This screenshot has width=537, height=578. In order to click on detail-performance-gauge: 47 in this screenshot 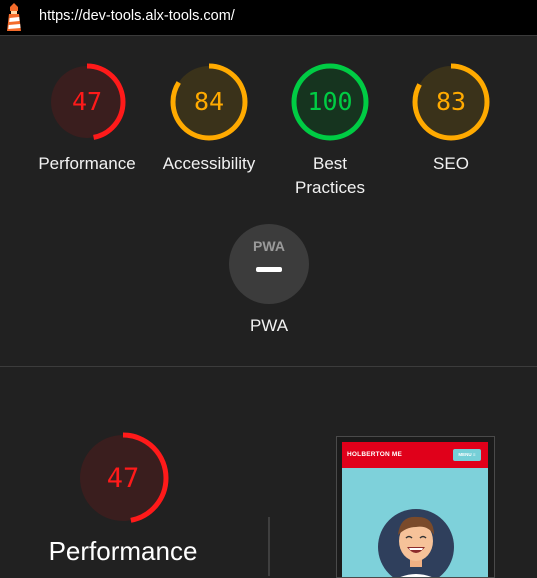, I will do `click(123, 480)`.